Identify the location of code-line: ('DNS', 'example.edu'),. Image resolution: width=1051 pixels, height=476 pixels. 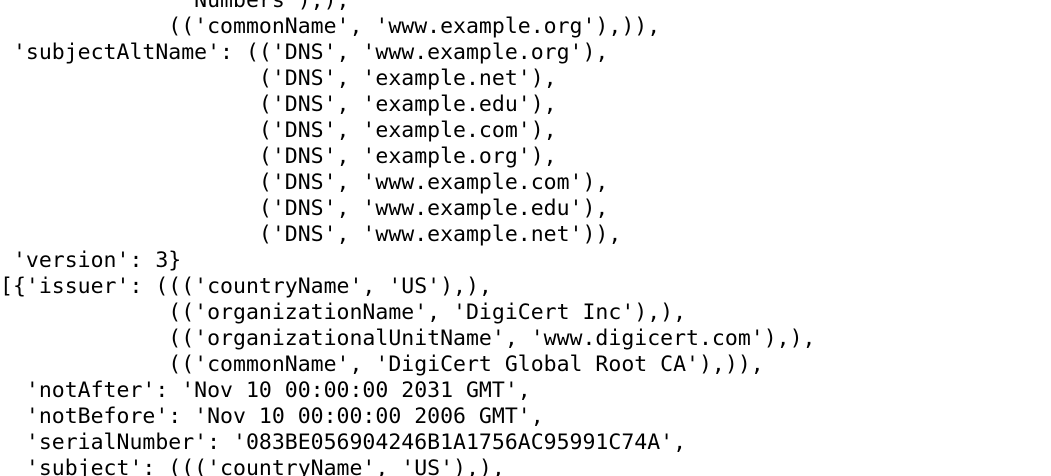
(278, 104).